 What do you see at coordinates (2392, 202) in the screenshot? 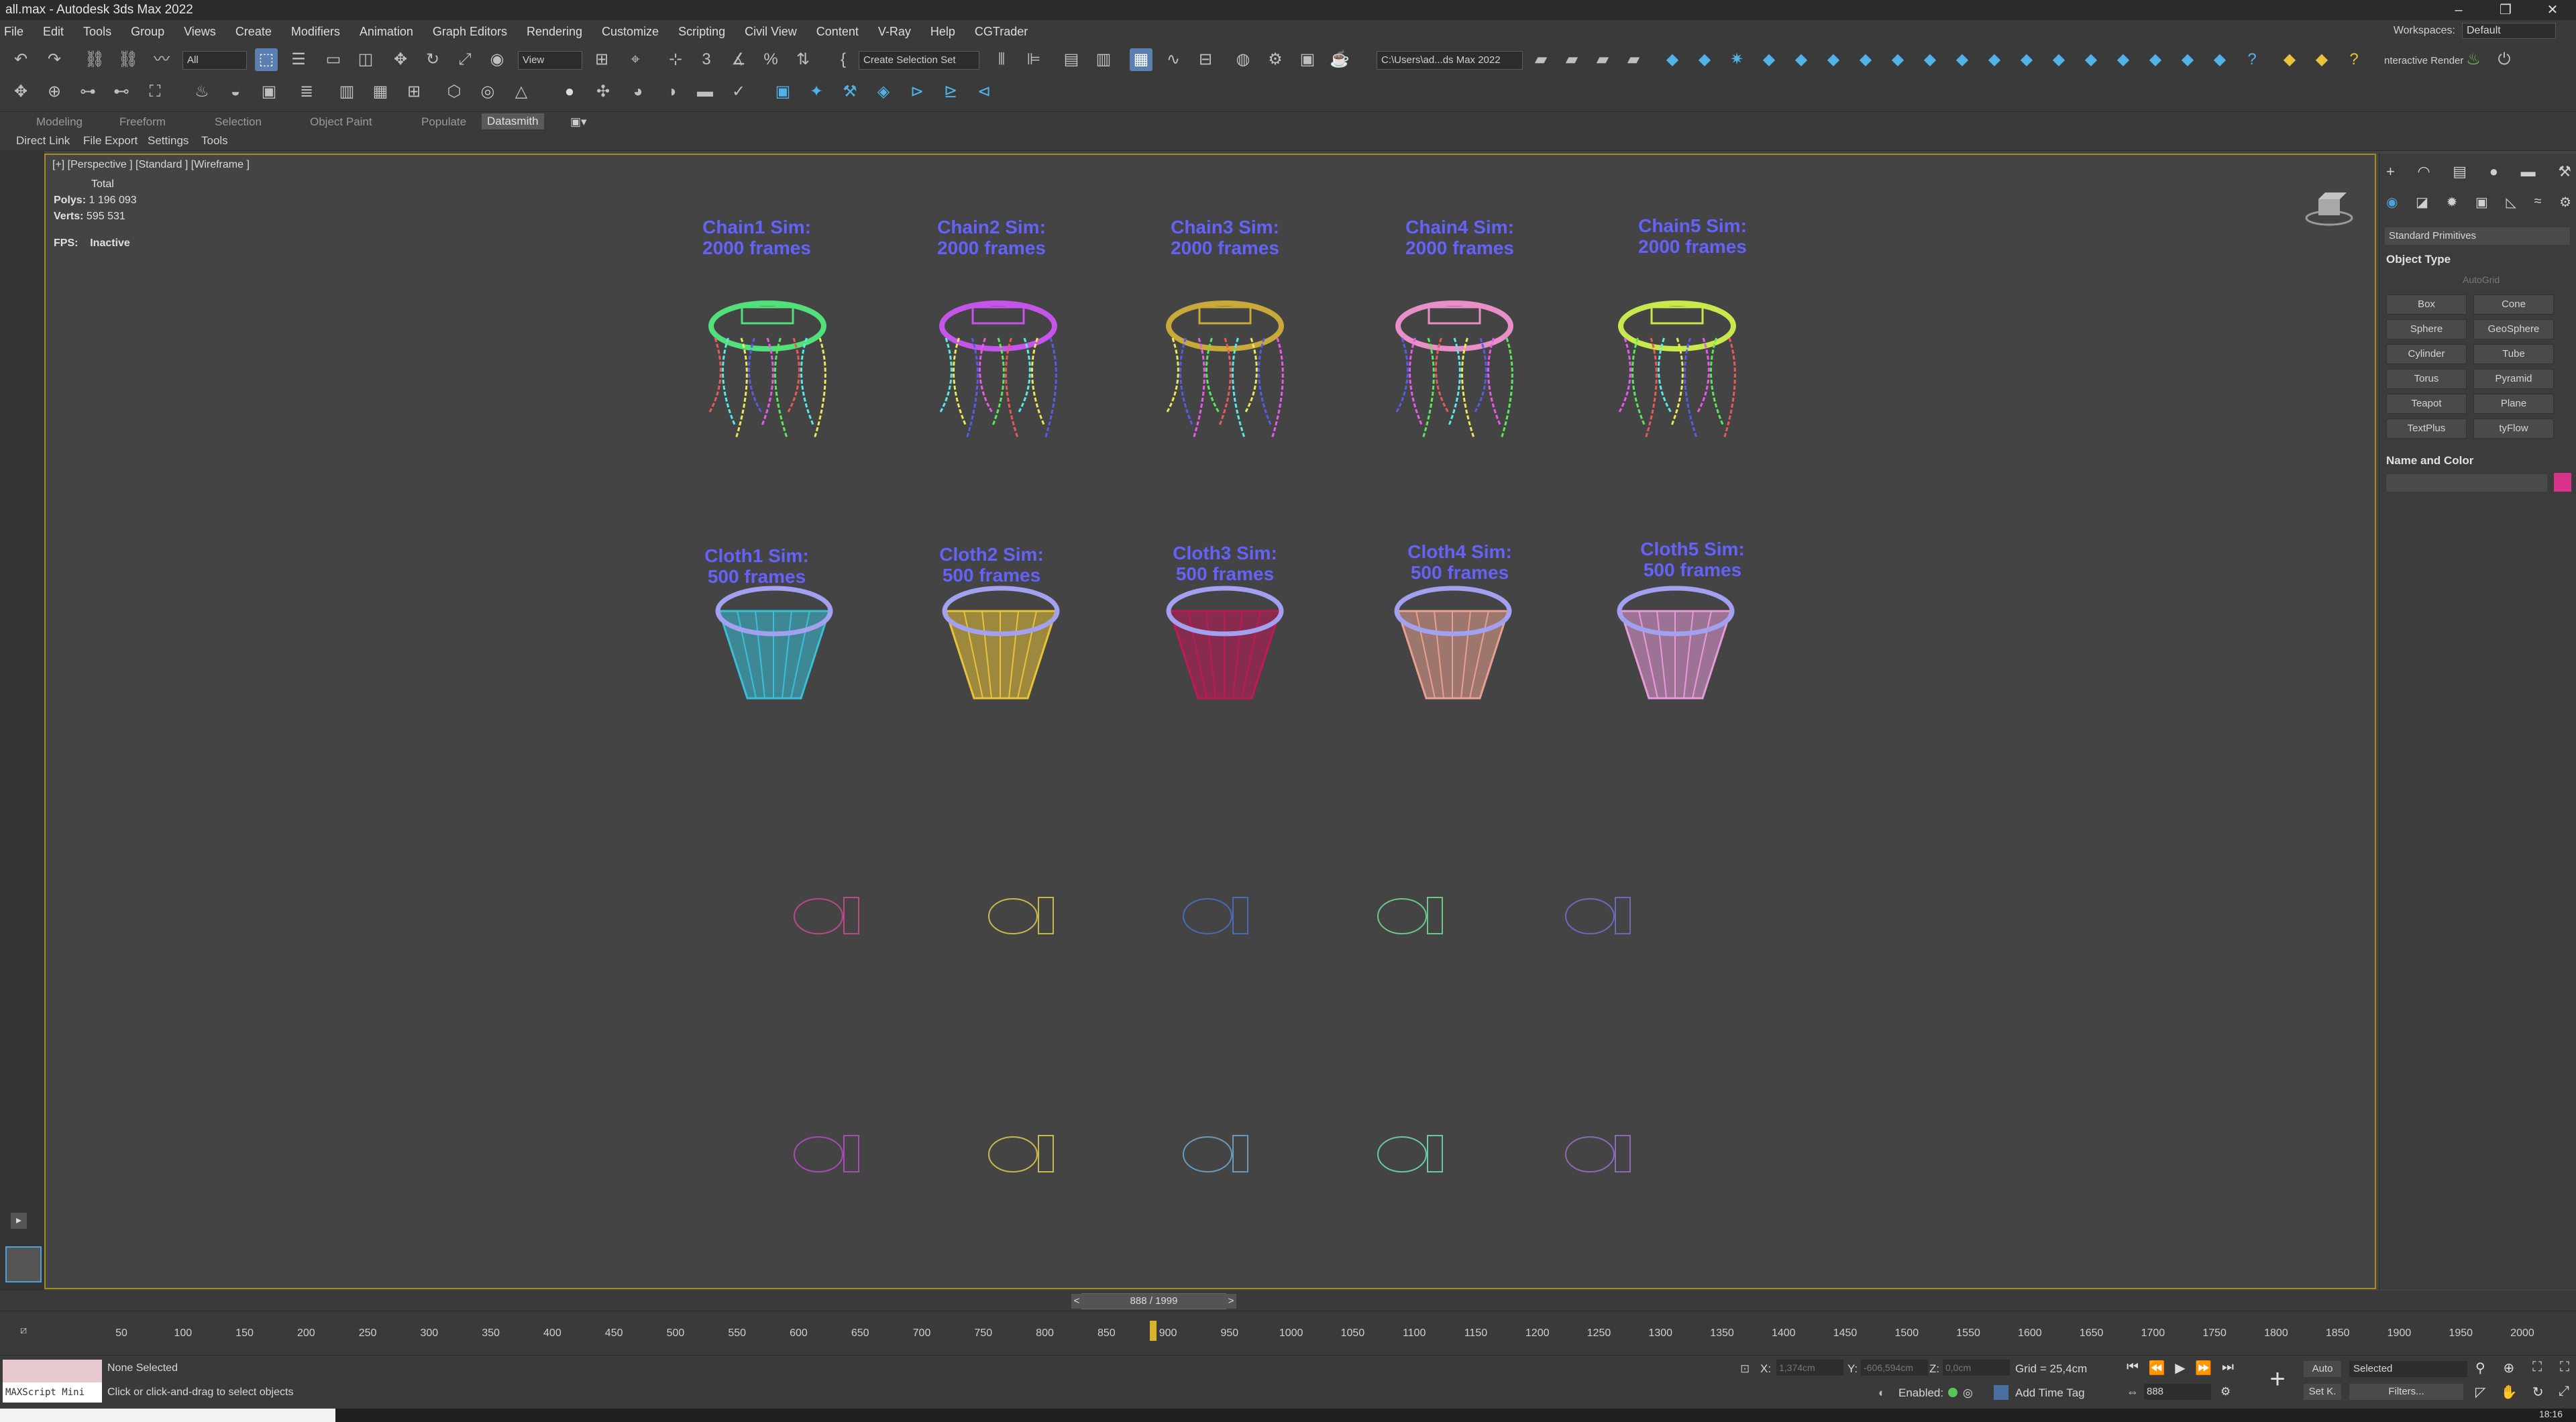
I see `geometry-icon: ◉` at bounding box center [2392, 202].